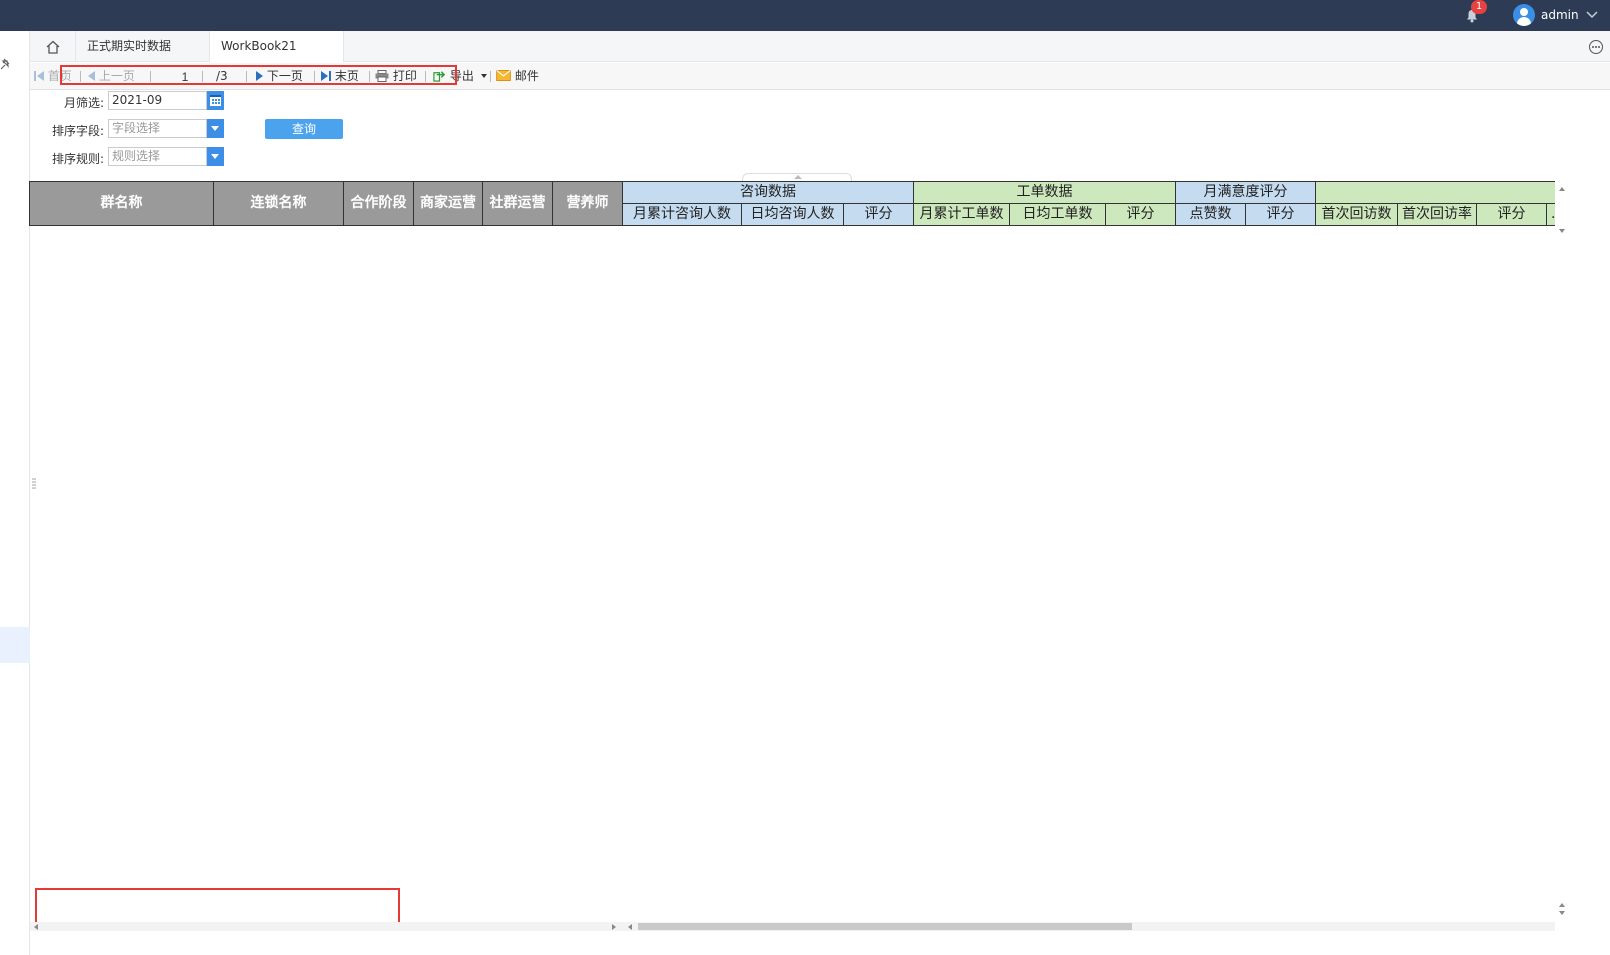 The width and height of the screenshot is (1610, 955). Describe the element at coordinates (503, 75) in the screenshot. I see `envelope-icon` at that location.